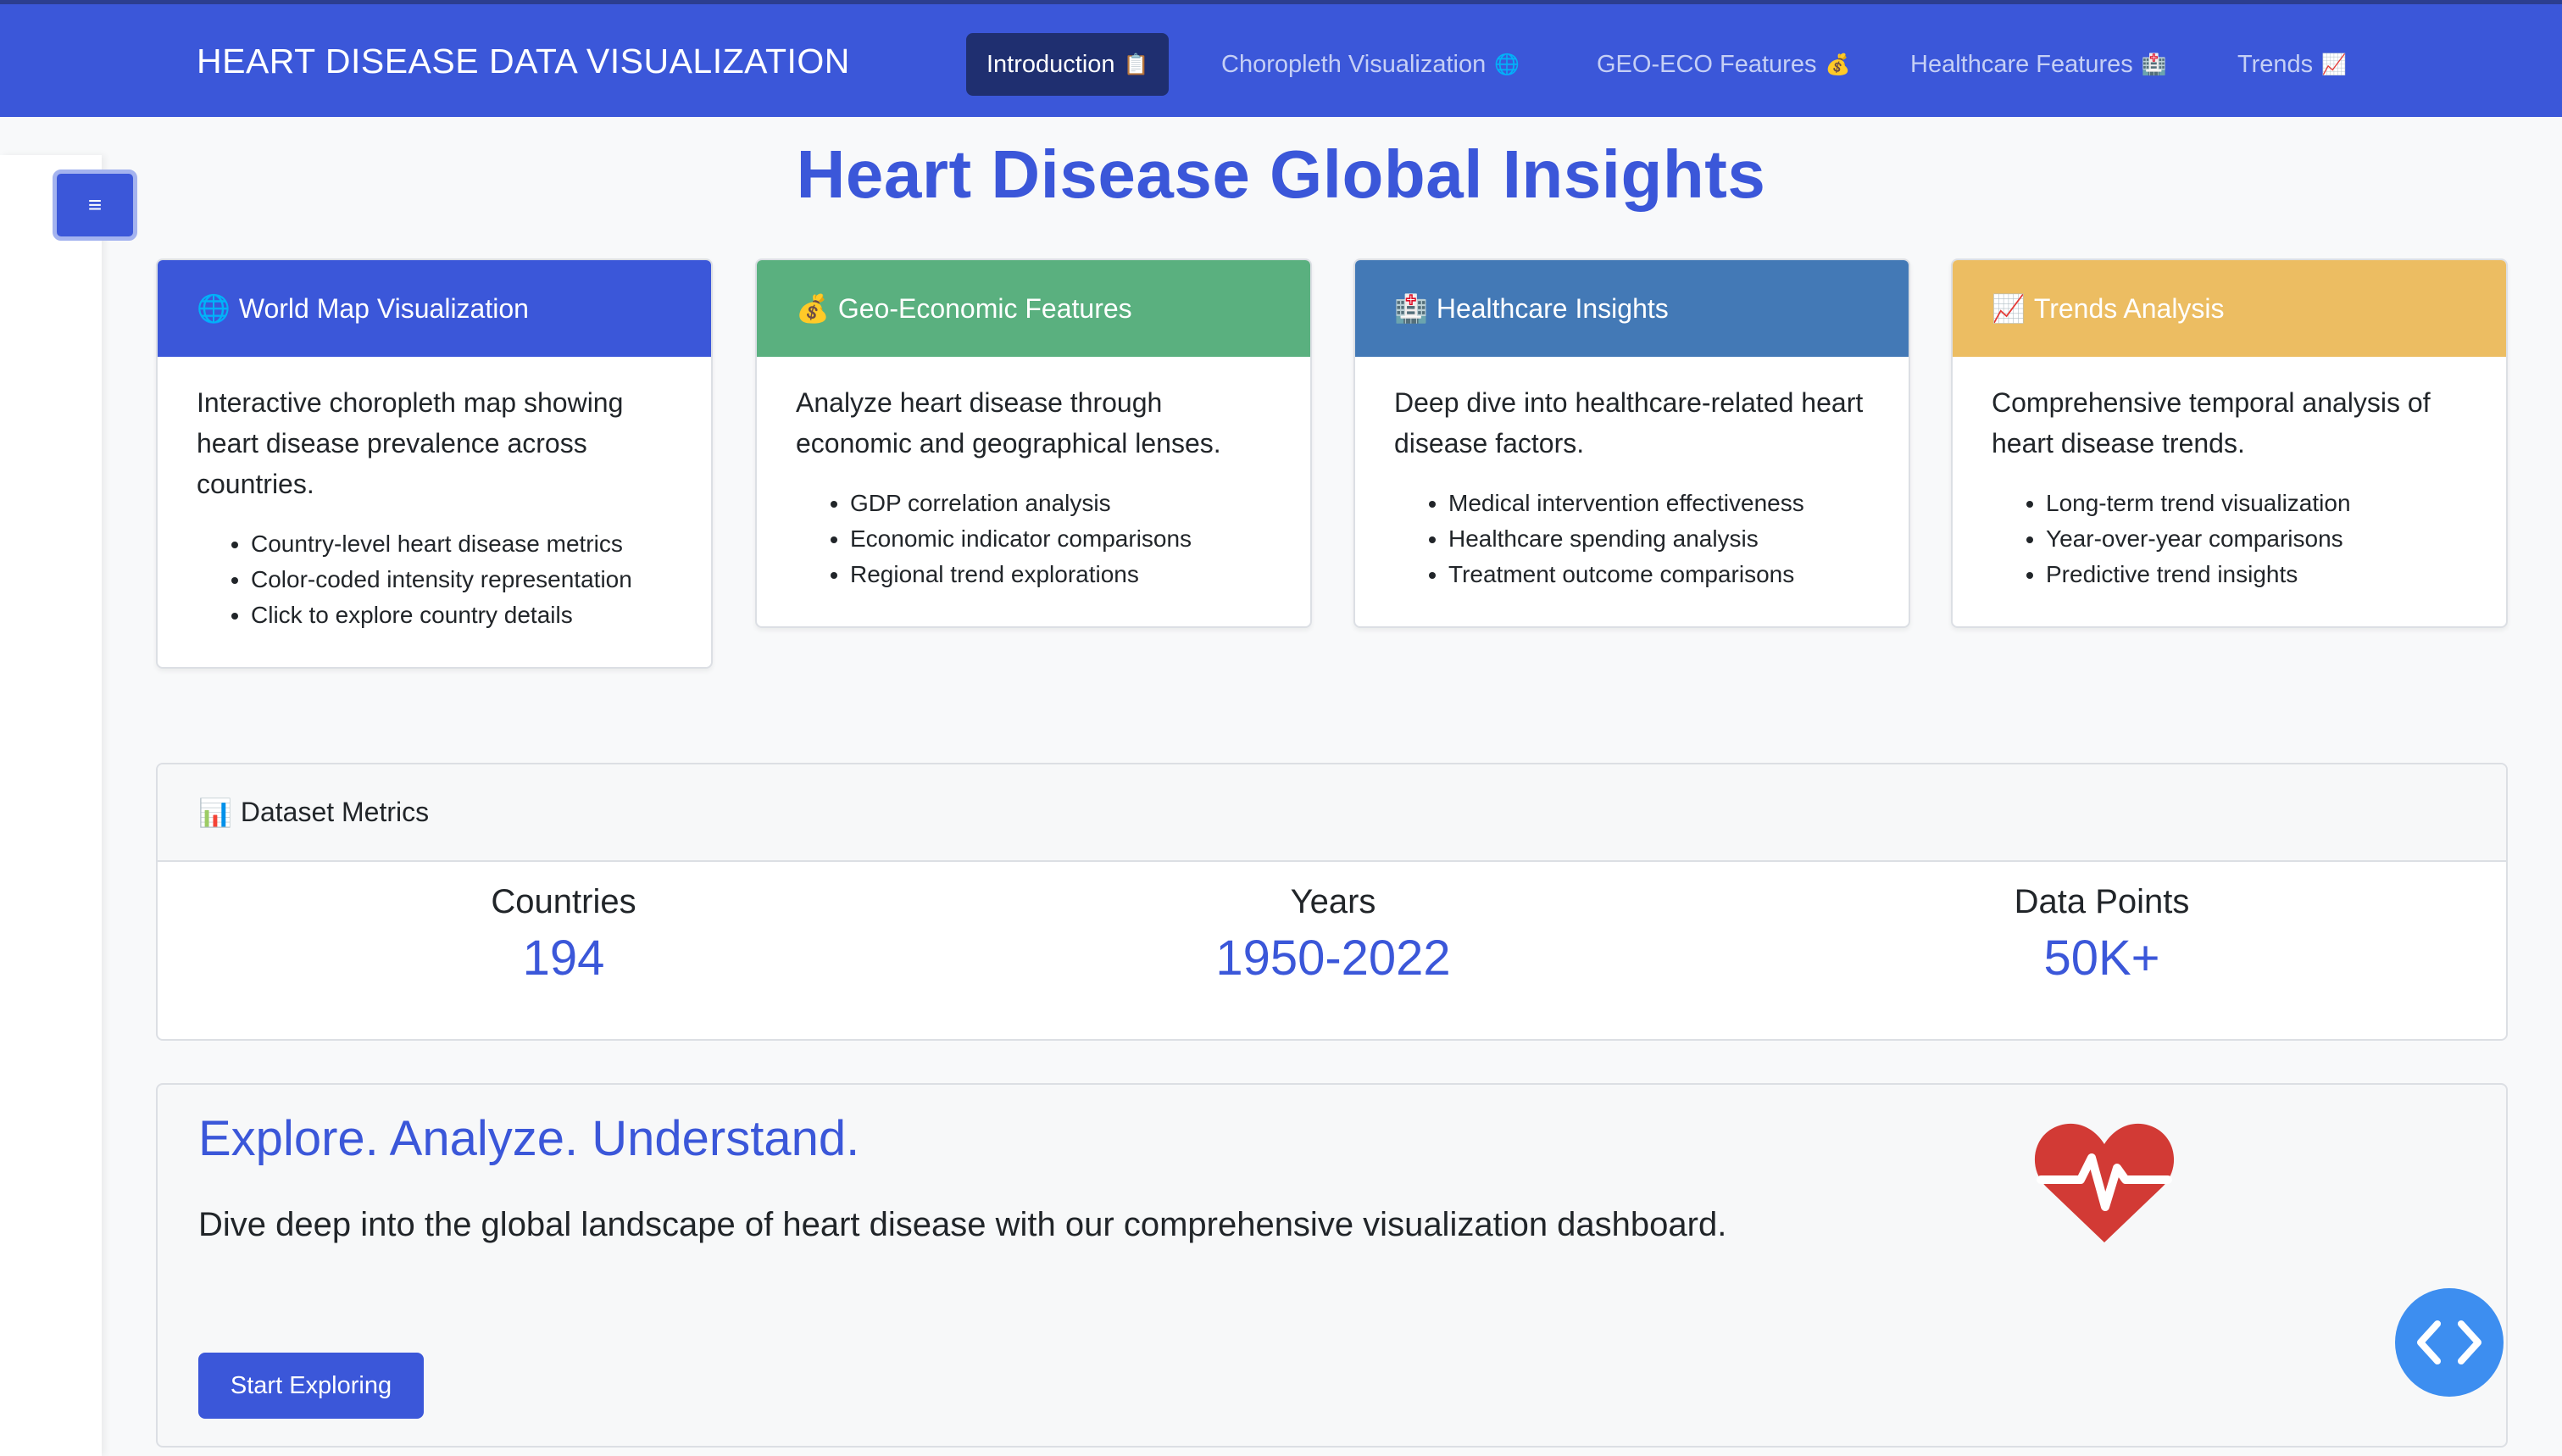  I want to click on card-header: 💰 Geo-Economic Features, so click(1034, 308).